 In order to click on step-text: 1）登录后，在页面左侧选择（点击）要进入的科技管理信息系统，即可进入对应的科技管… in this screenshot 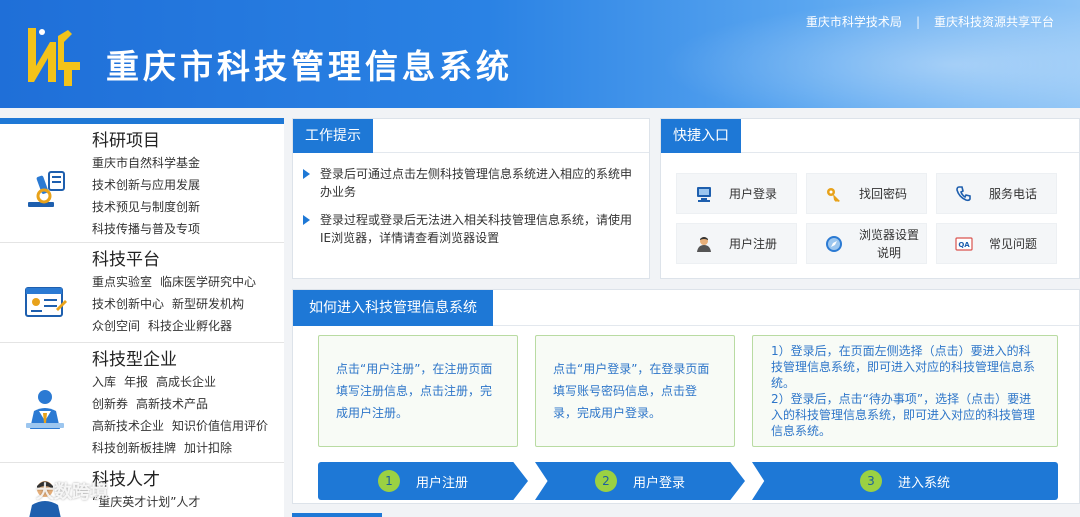, I will do `click(903, 391)`.